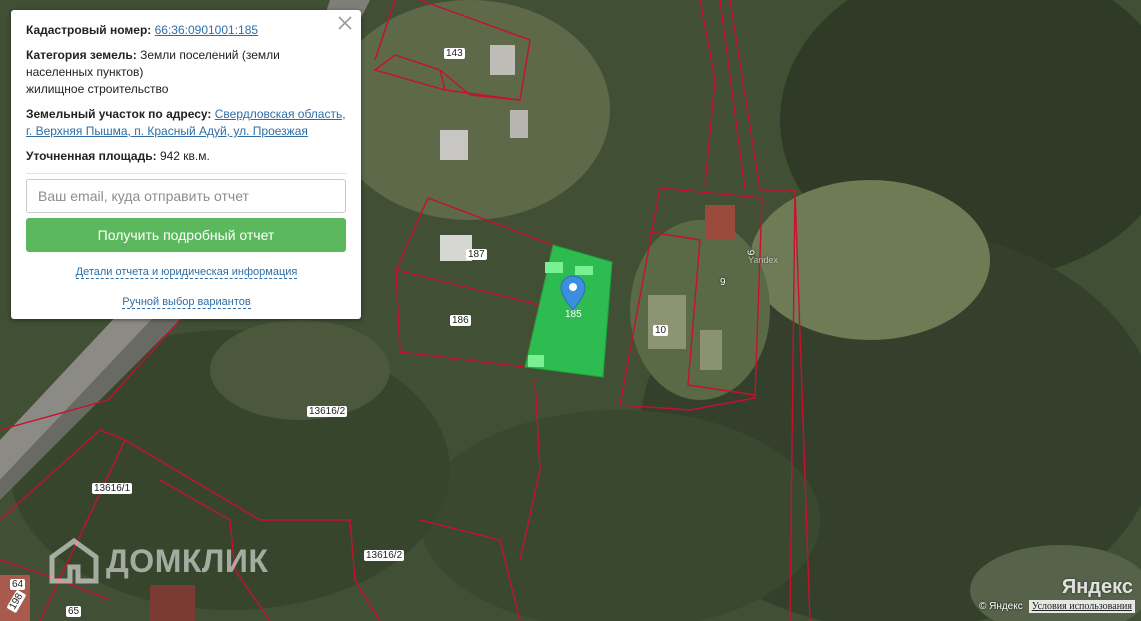  I want to click on cadastral-number-link: 66:36:0901001:185, so click(206, 30).